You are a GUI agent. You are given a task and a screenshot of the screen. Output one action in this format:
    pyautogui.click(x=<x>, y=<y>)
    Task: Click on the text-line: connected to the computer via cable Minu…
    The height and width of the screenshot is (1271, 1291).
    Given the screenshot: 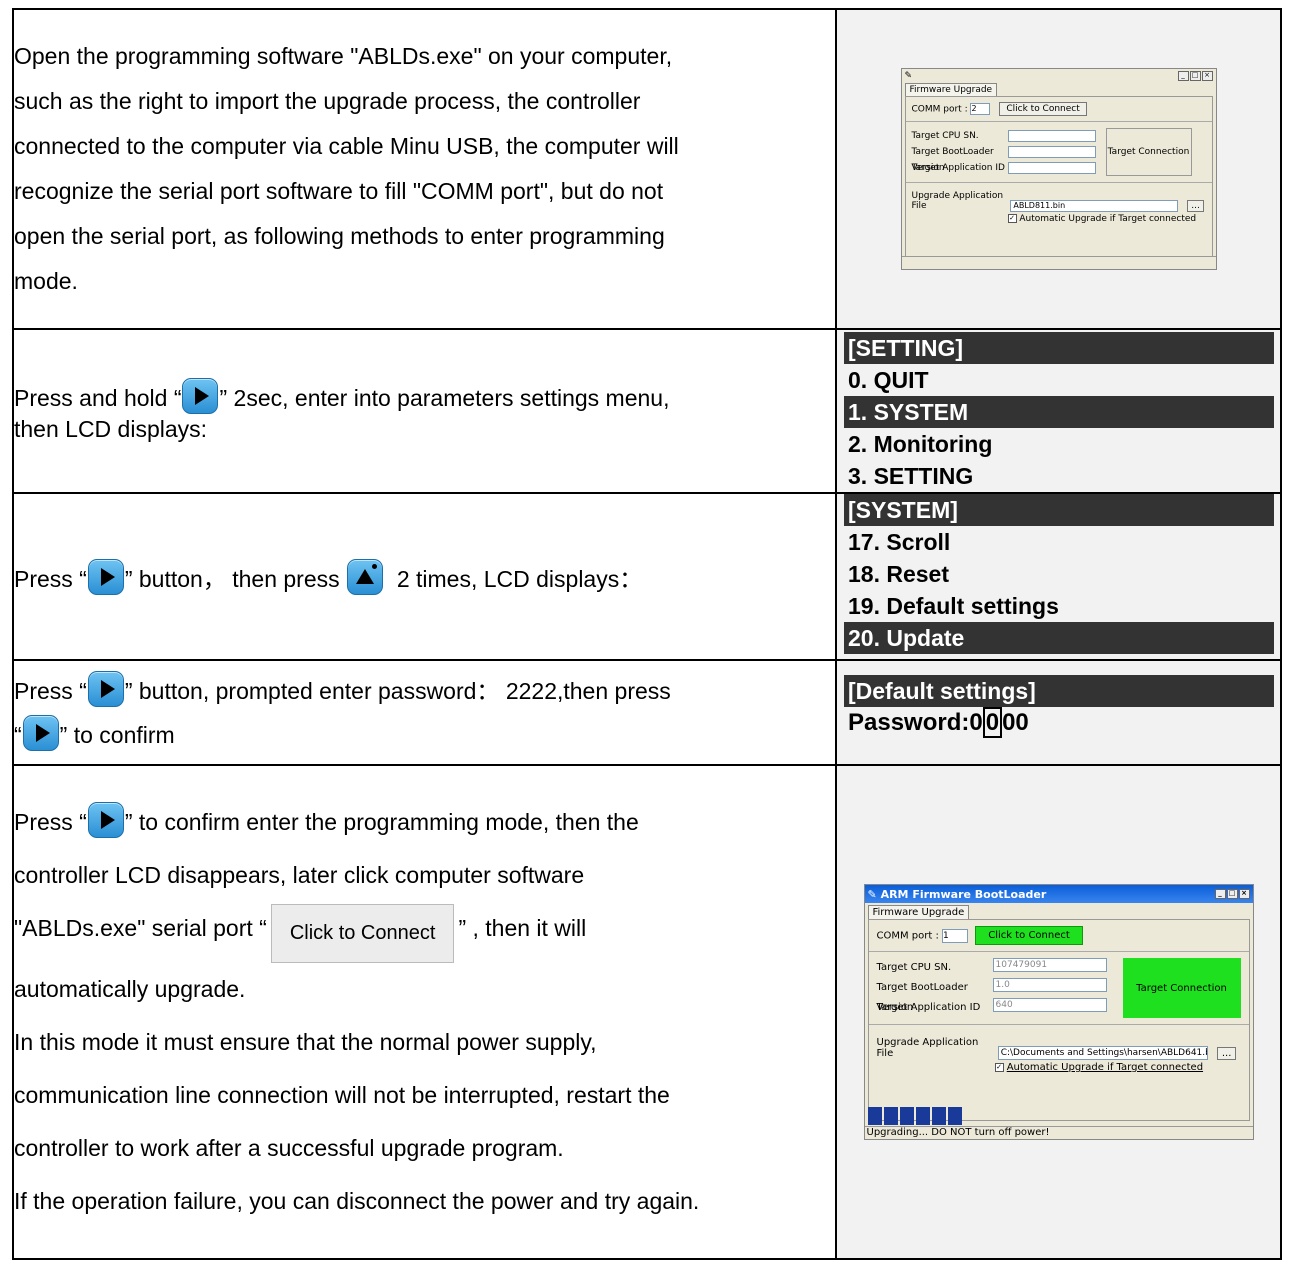 What is the action you would take?
    pyautogui.click(x=346, y=146)
    